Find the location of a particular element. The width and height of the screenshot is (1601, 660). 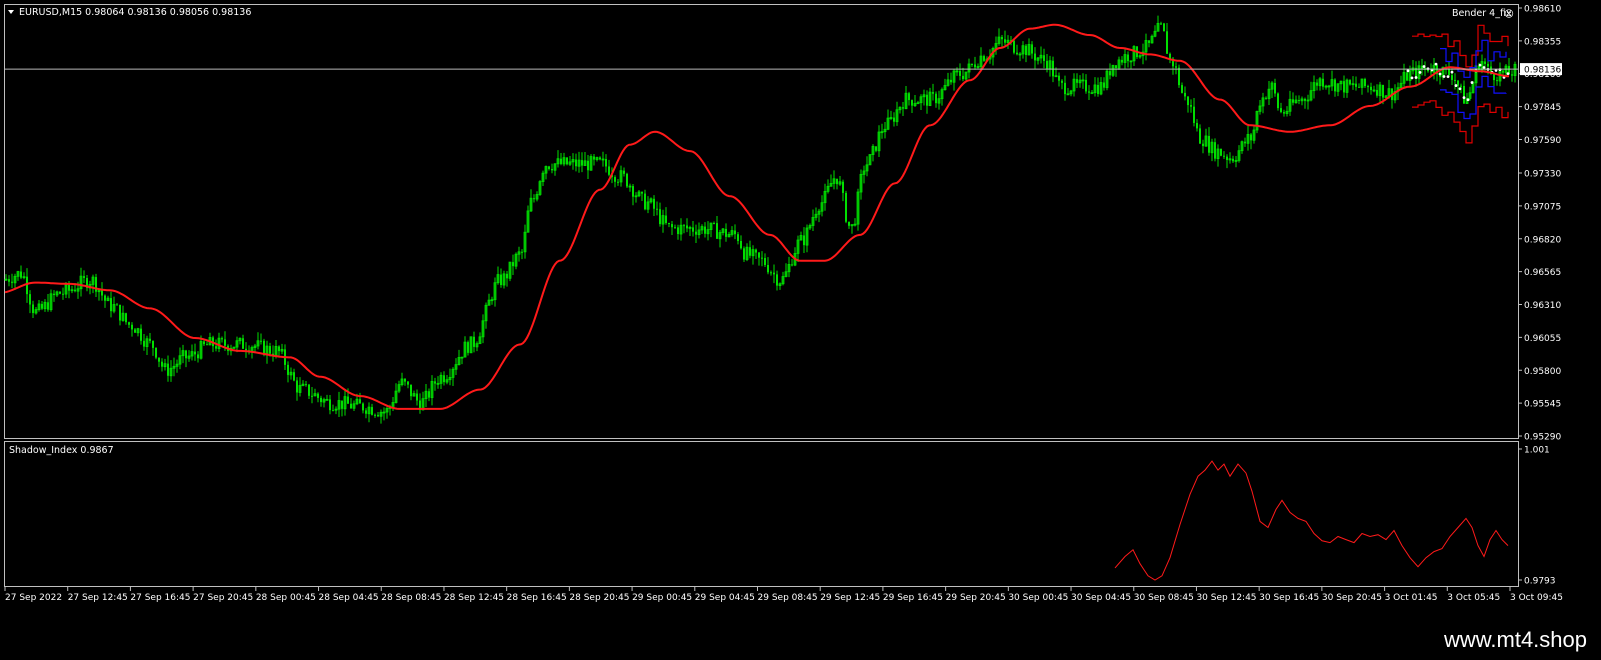

indicator-label: Bender 4_fix is located at coordinates (1482, 13).